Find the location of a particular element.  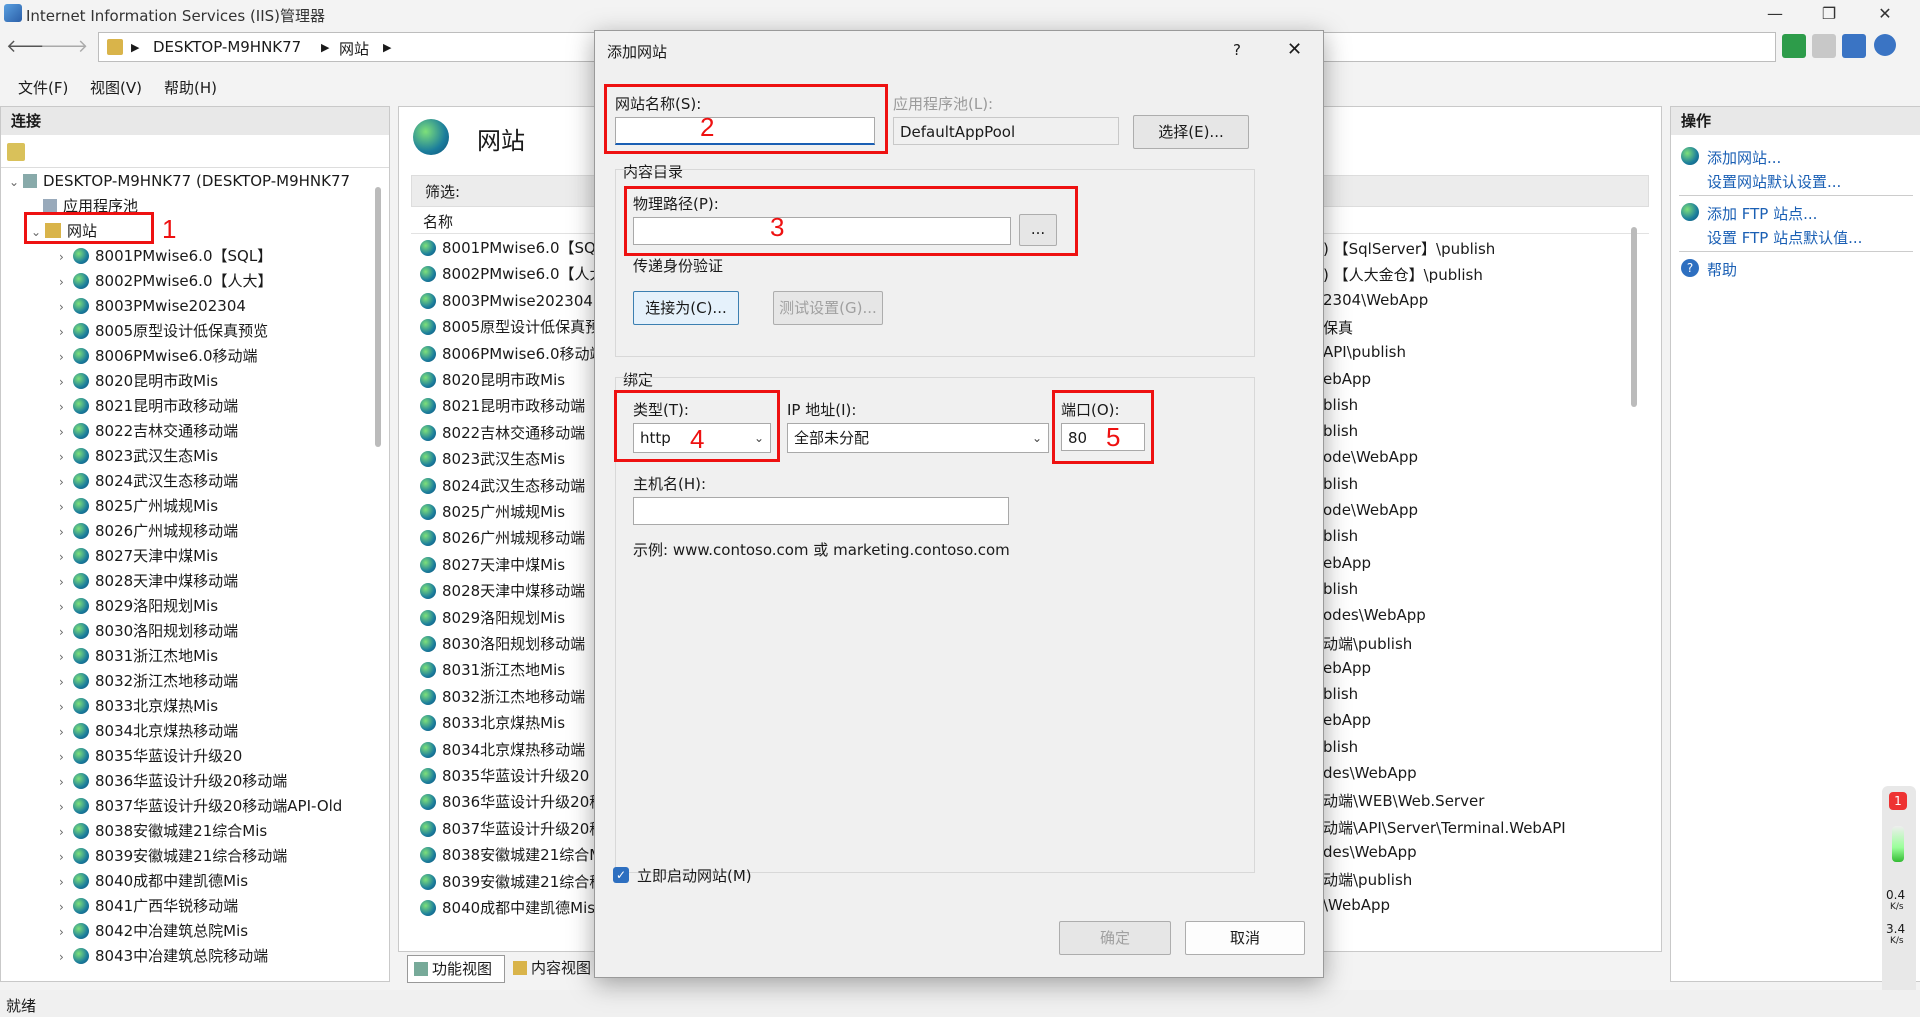

tree-site-item: › 8042中冶建筑总院Mis is located at coordinates (153, 931).